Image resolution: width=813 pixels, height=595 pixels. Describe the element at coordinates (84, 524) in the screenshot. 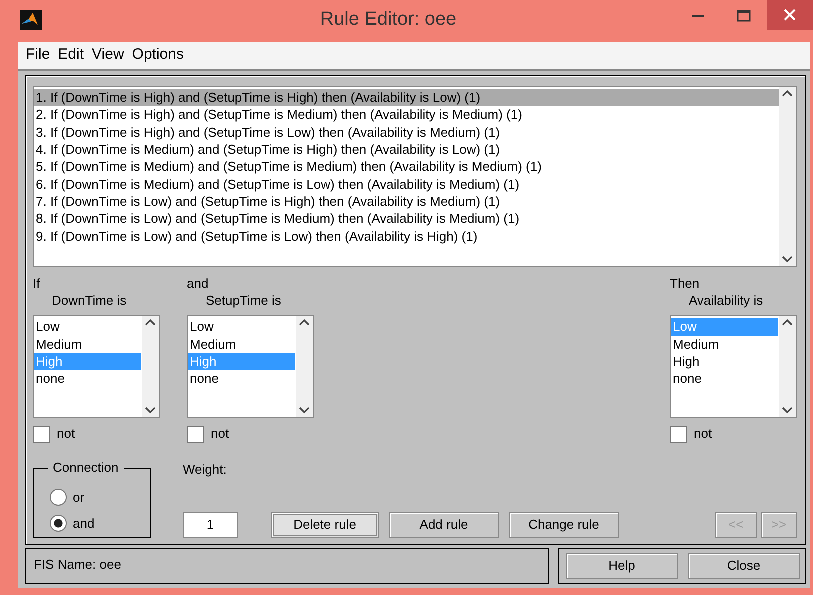

I see `radio-label: and` at that location.